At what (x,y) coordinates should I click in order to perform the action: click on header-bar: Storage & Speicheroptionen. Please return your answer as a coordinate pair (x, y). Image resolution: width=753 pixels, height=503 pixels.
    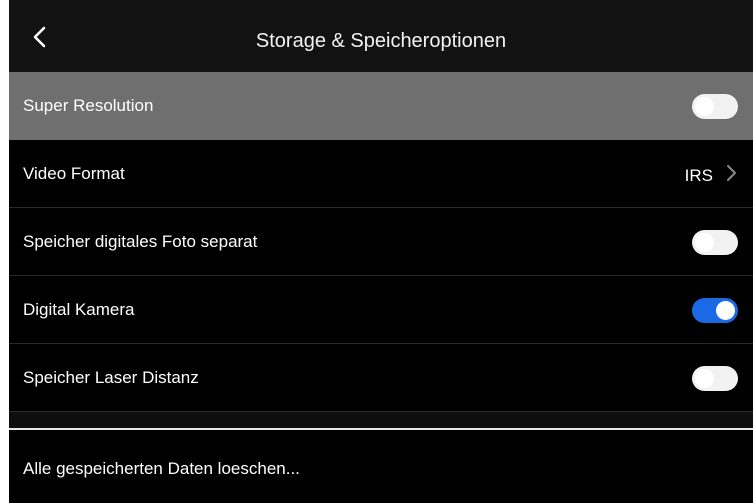
    Looking at the image, I should click on (381, 36).